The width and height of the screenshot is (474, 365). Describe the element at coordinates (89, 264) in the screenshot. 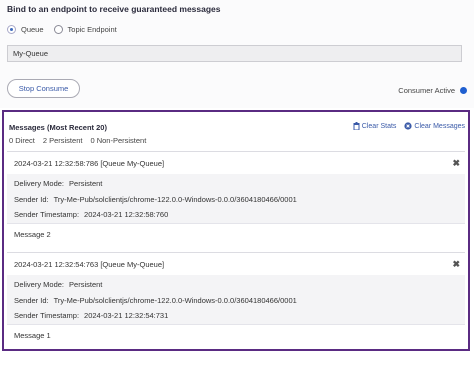

I see `message-header-text: 2024-03-21 12:32:54:763 [Queue My-Queue]` at that location.